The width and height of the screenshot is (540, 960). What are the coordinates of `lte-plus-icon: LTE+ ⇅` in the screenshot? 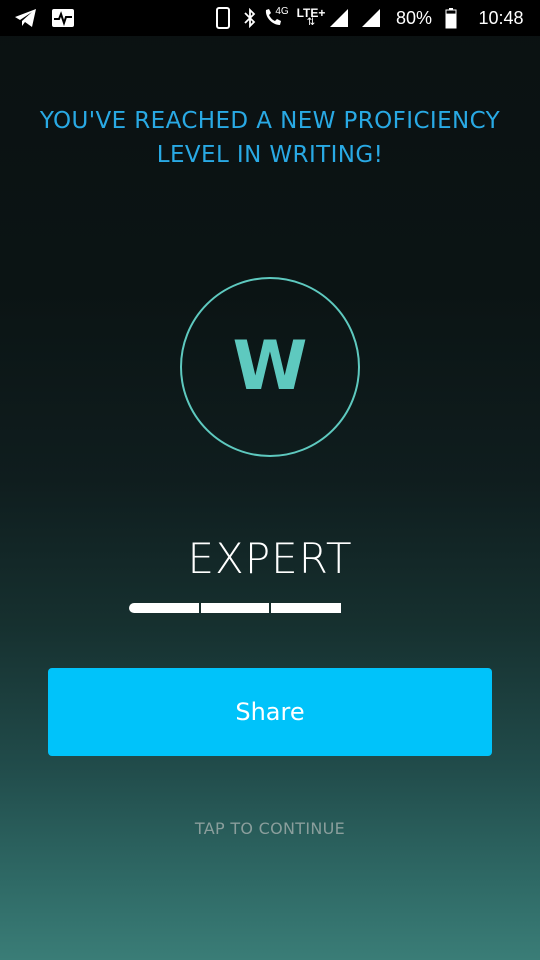 It's located at (311, 18).